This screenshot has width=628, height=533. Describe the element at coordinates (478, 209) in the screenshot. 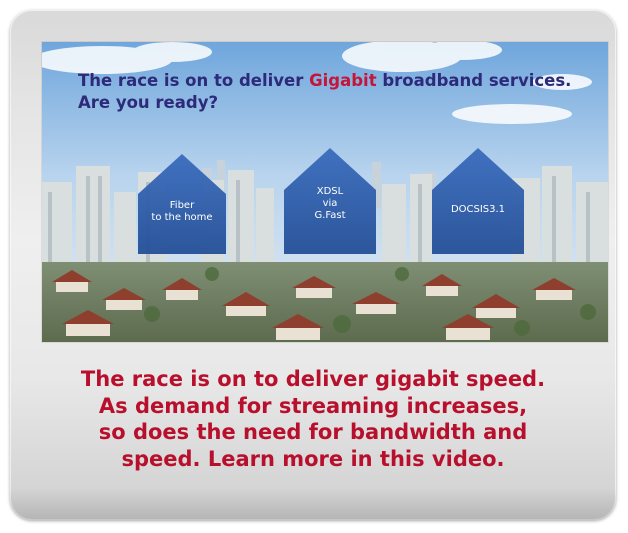

I see `house-docsis-label: DOCSIS3.1` at that location.